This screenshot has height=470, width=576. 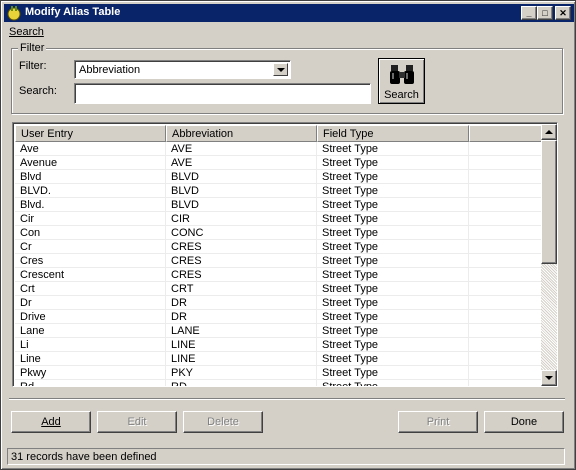 What do you see at coordinates (289, 13) in the screenshot?
I see `title-bar: Modify Alias Table _ □ ✕` at bounding box center [289, 13].